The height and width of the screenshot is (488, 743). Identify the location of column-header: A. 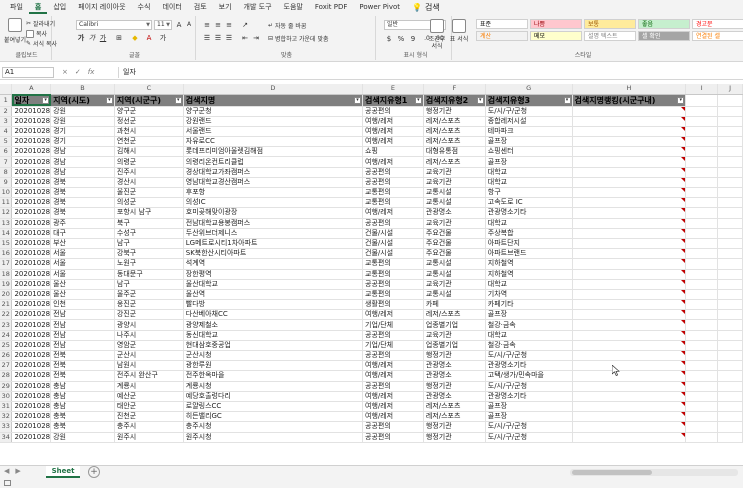
(31, 89).